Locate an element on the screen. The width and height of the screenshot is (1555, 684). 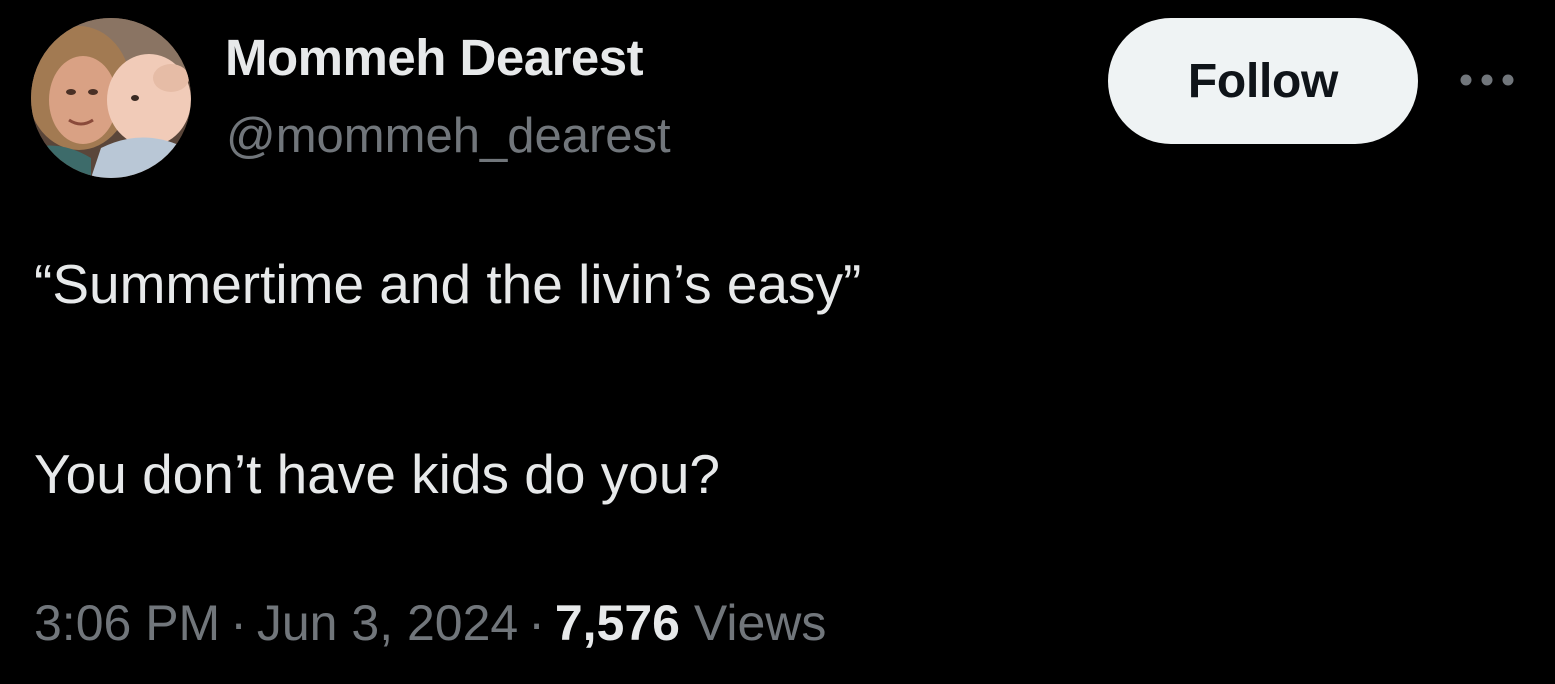
tweet-time: 3:06 PM is located at coordinates (127, 623).